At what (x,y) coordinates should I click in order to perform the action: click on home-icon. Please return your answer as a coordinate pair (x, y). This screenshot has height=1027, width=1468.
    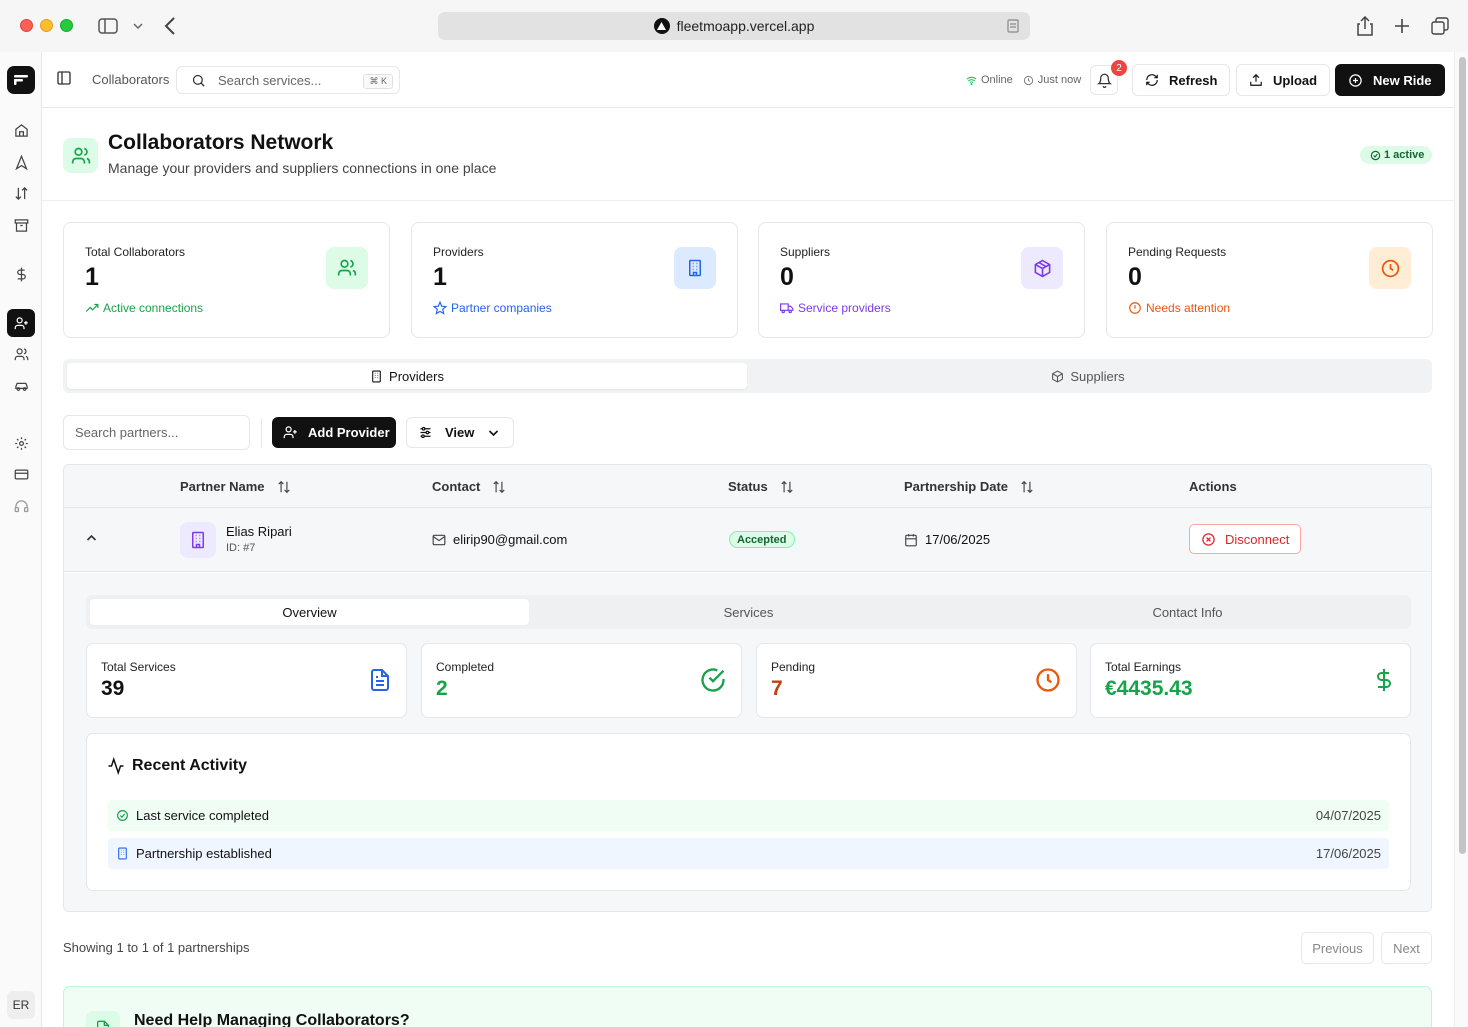
    Looking at the image, I should click on (21, 130).